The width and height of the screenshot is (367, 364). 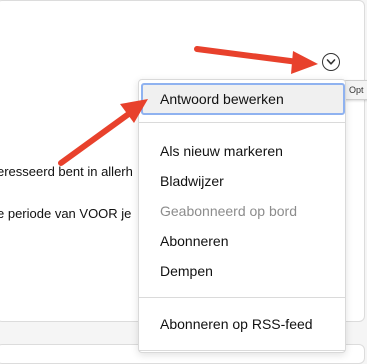 What do you see at coordinates (243, 99) in the screenshot?
I see `menu-item-edit-reply: Antwoord bewerken` at bounding box center [243, 99].